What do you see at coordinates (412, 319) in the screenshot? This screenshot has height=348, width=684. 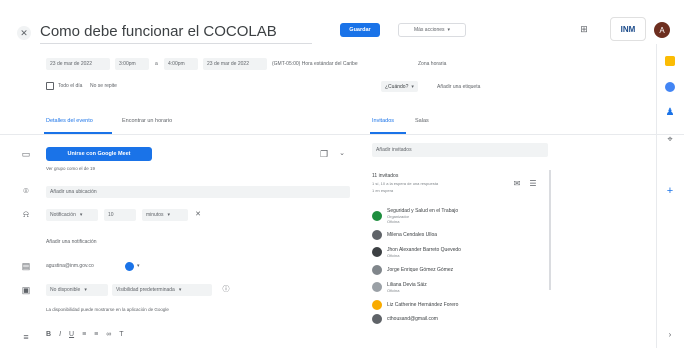 I see `guest-name: cthousand@gmail.com` at bounding box center [412, 319].